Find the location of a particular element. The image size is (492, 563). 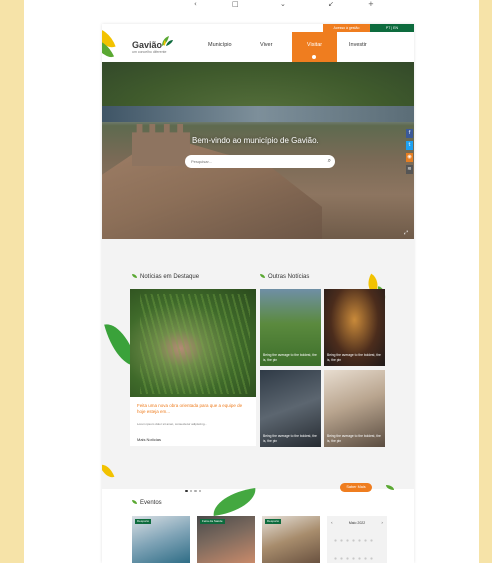

nav-visitar: Visitar is located at coordinates (314, 47).